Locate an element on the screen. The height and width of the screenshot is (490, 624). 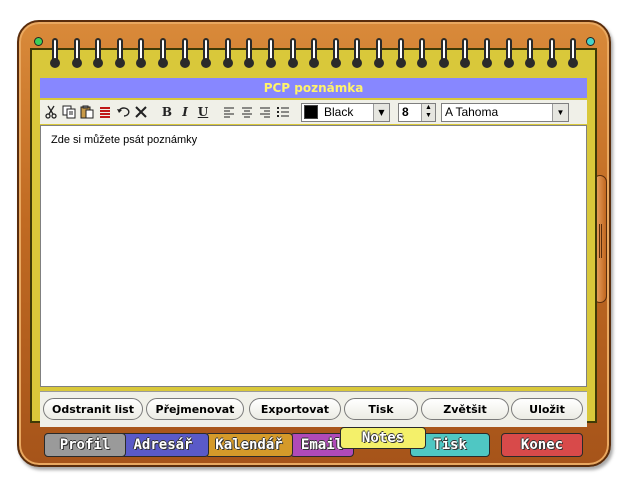
left-indicator-dot is located at coordinates (38, 41).